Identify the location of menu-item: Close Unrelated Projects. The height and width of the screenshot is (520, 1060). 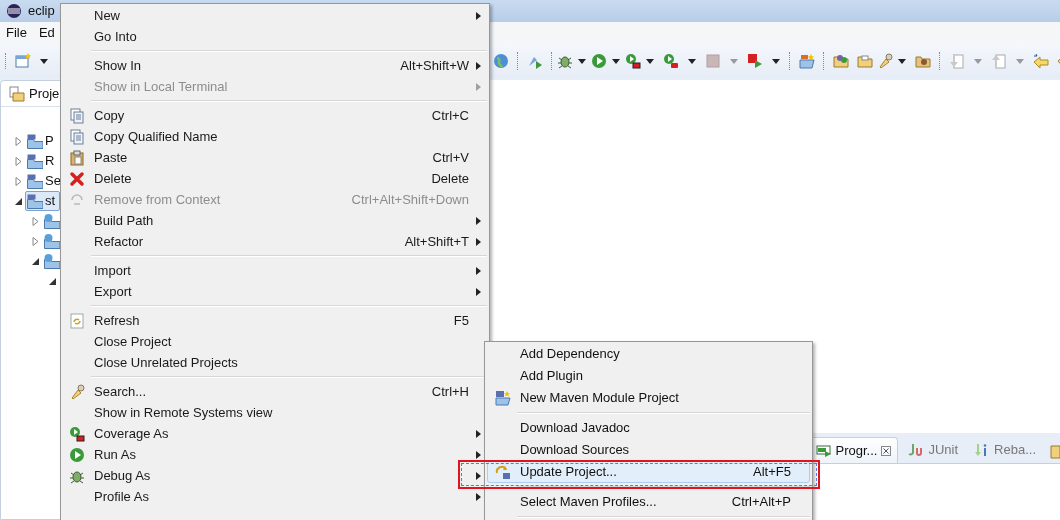
(275, 362).